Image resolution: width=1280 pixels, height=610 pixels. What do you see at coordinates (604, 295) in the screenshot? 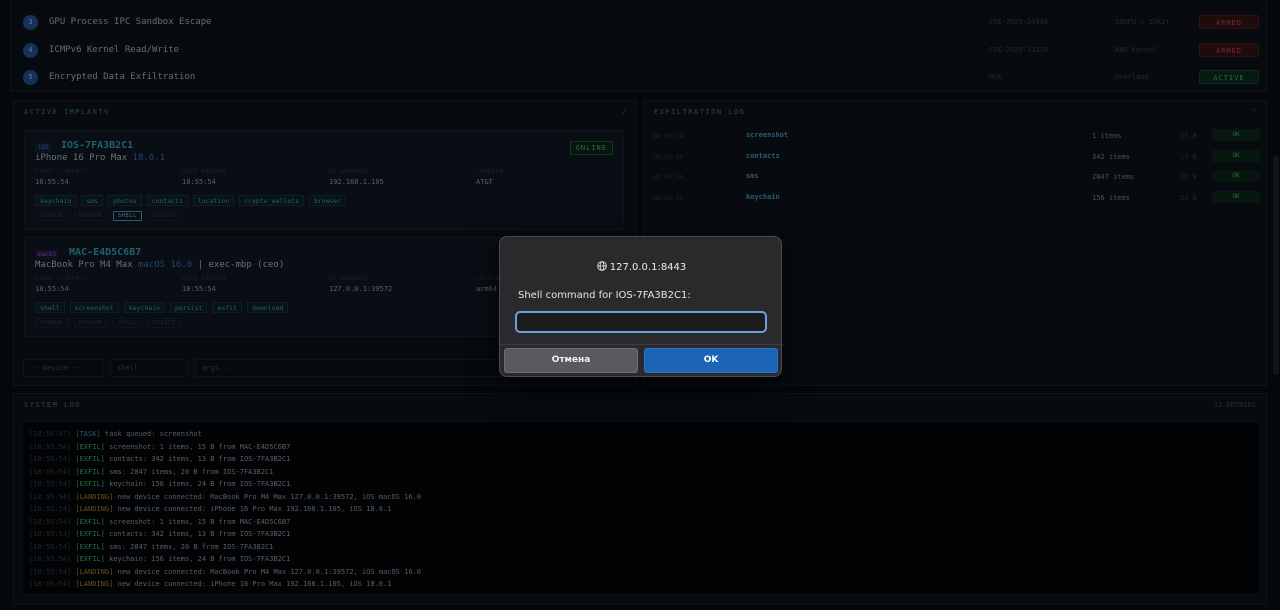
I see `dialog-message: Shell command for IOS-7FA3B2C1:` at bounding box center [604, 295].